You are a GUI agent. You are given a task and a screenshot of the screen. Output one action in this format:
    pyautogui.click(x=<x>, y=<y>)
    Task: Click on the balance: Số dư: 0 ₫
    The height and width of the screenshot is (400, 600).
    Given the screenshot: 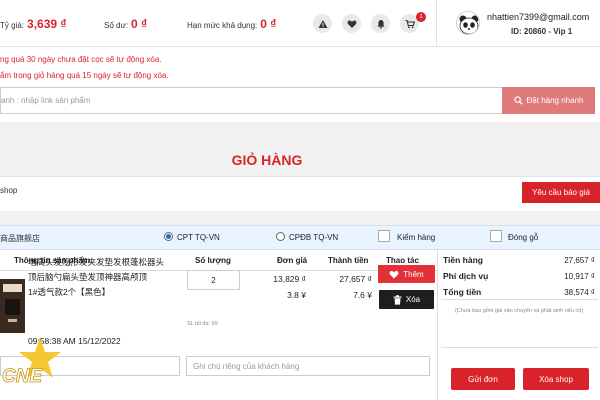 What is the action you would take?
    pyautogui.click(x=125, y=24)
    